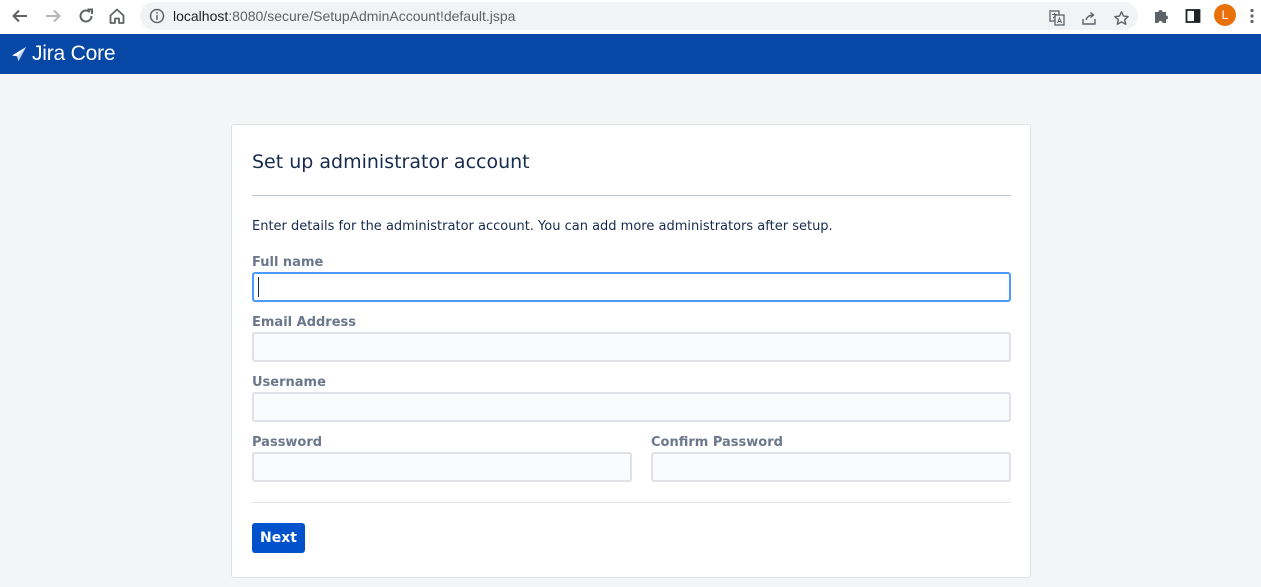 The image size is (1261, 587). I want to click on reload-button, so click(86, 16).